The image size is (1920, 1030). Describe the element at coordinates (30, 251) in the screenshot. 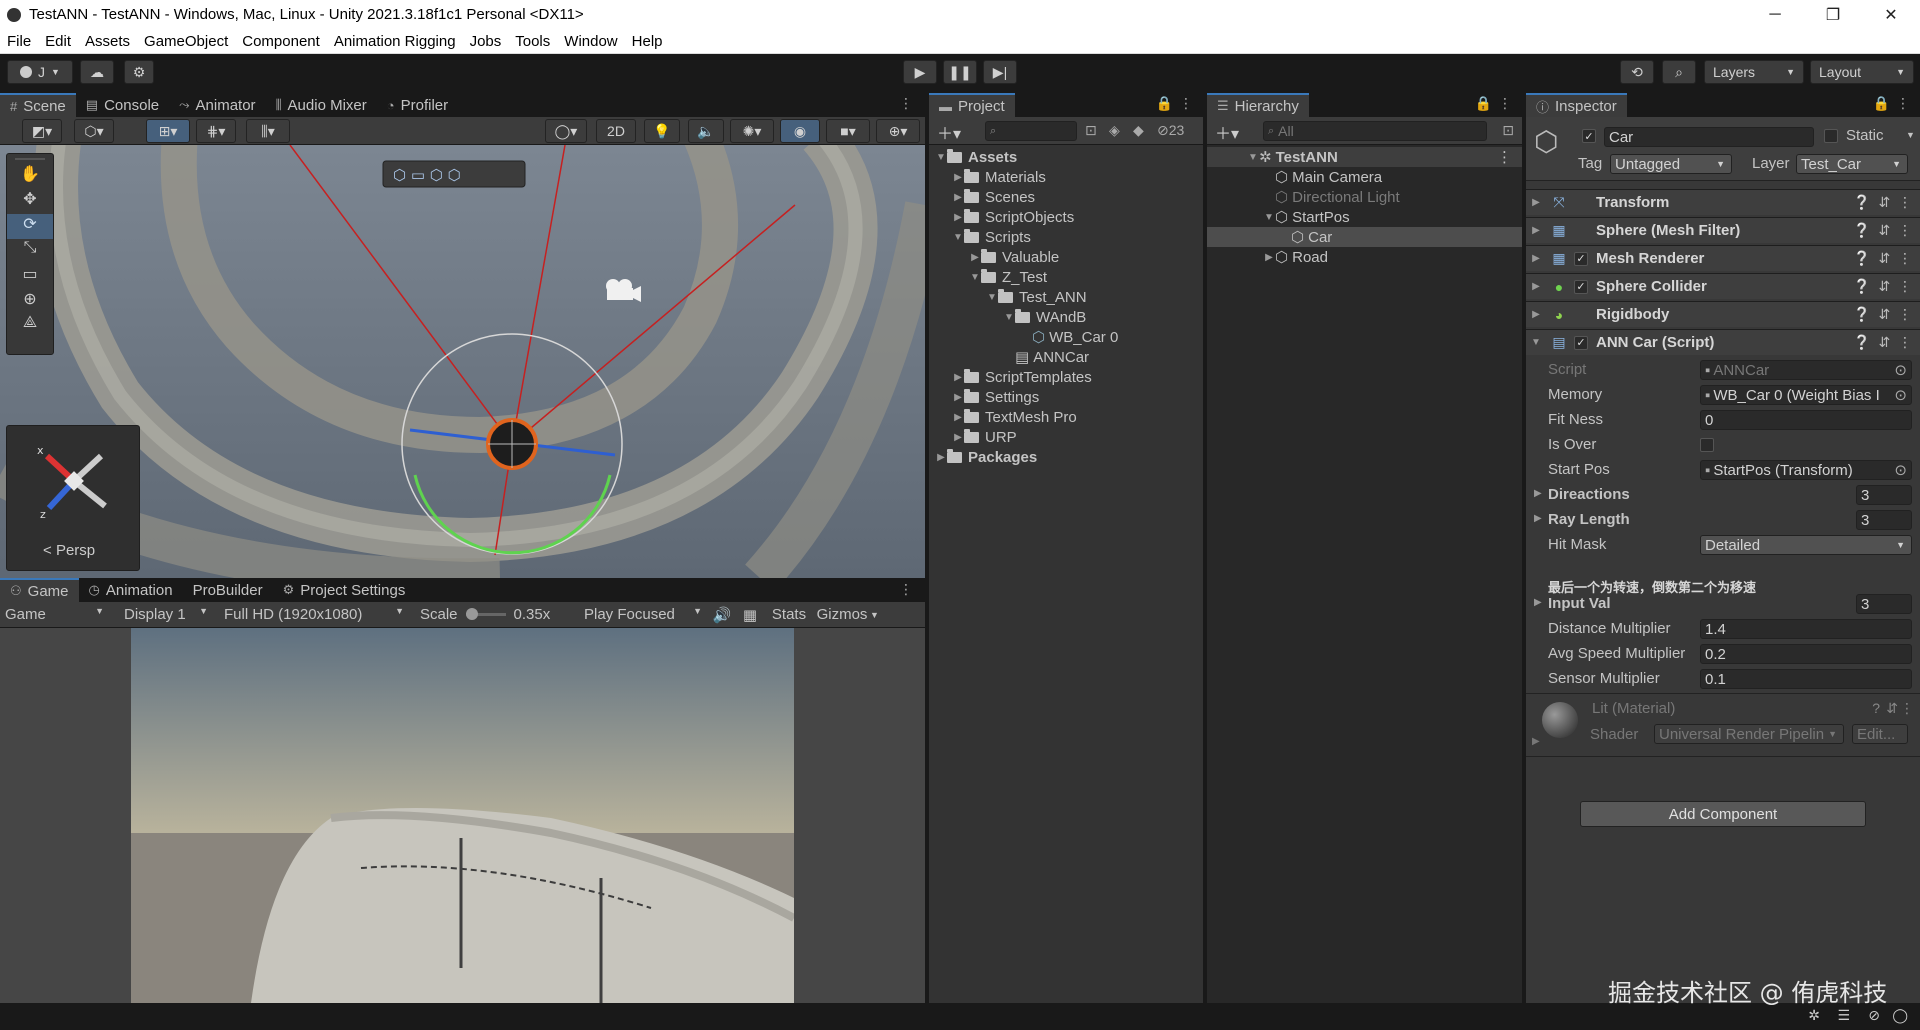

I see `scale-tool-icon: ⤡` at that location.